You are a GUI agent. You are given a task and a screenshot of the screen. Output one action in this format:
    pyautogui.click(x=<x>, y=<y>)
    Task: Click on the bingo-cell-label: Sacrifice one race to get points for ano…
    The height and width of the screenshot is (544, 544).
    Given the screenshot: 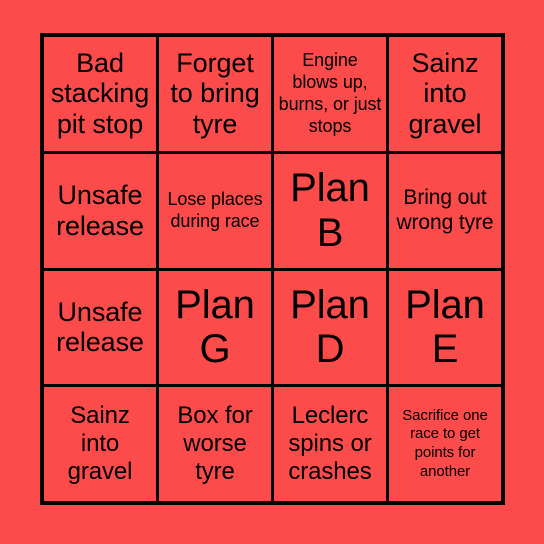 What is the action you would take?
    pyautogui.click(x=445, y=443)
    